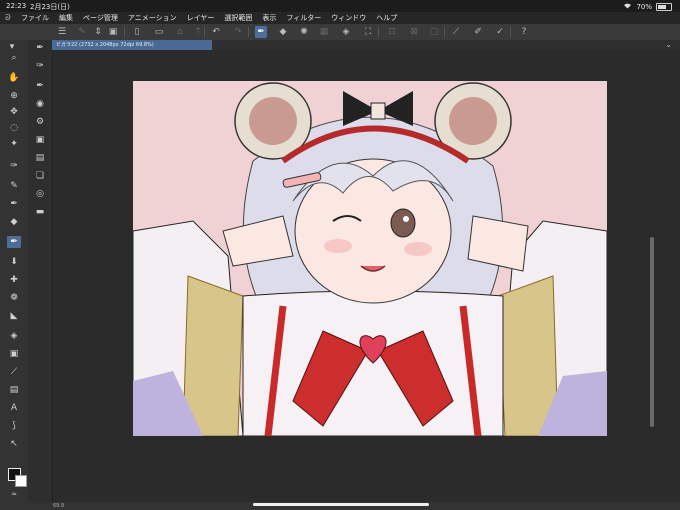 The image size is (680, 510). What do you see at coordinates (478, 32) in the screenshot?
I see `brush-icon: ✐` at bounding box center [478, 32].